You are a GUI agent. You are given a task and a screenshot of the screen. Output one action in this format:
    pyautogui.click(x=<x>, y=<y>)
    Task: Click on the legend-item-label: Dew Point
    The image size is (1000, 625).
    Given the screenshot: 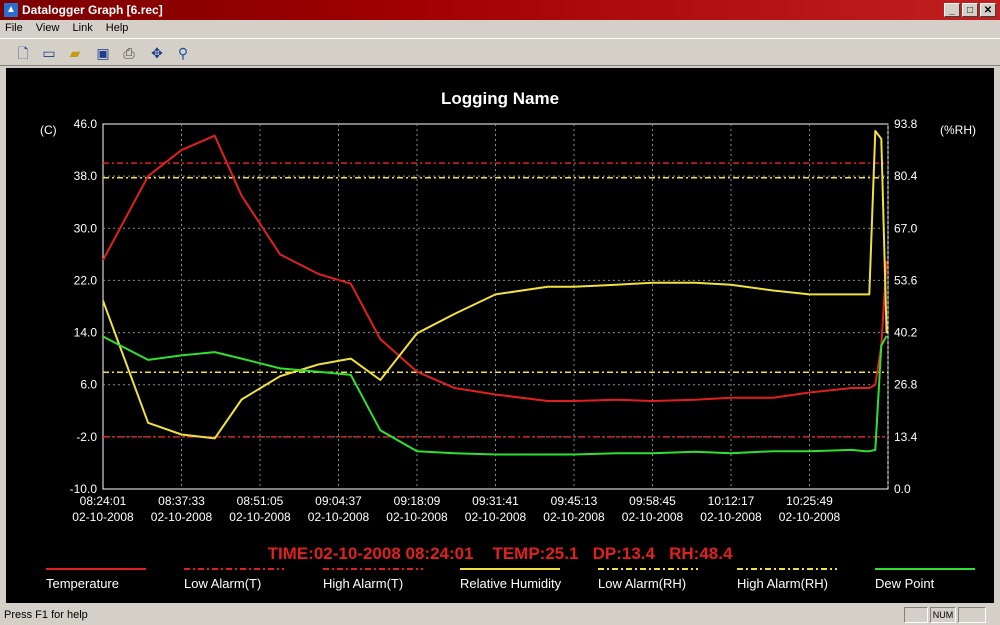 What is the action you would take?
    pyautogui.click(x=905, y=583)
    